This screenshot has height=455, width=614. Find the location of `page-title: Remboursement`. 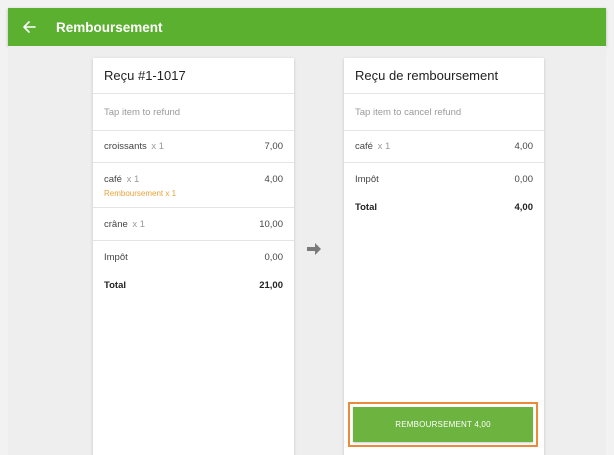

page-title: Remboursement is located at coordinates (109, 27).